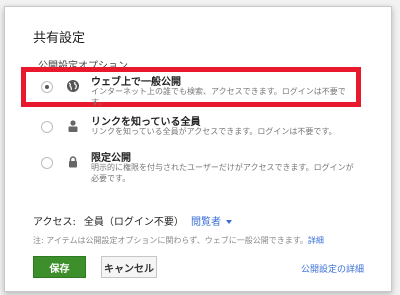 This screenshot has width=400, height=295. Describe the element at coordinates (129, 267) in the screenshot. I see `cancel-button: キャンセル` at that location.